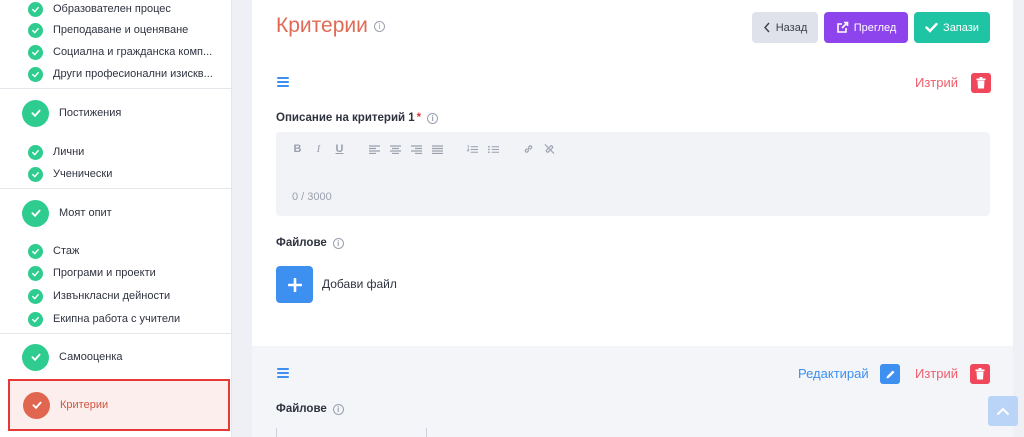  What do you see at coordinates (117, 319) in the screenshot?
I see `sidebar-item-label: Екипна работа с учители` at bounding box center [117, 319].